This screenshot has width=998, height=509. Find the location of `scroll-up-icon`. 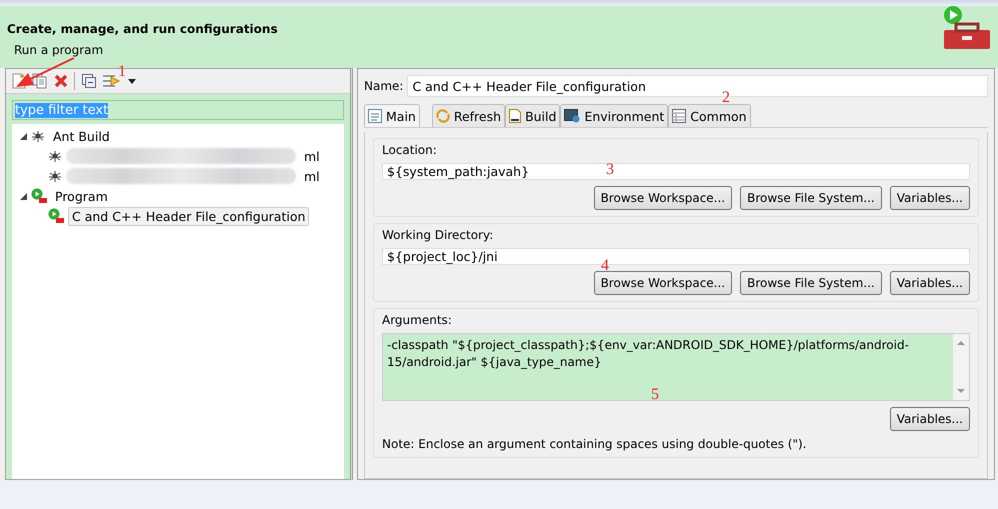

scroll-up-icon is located at coordinates (961, 343).